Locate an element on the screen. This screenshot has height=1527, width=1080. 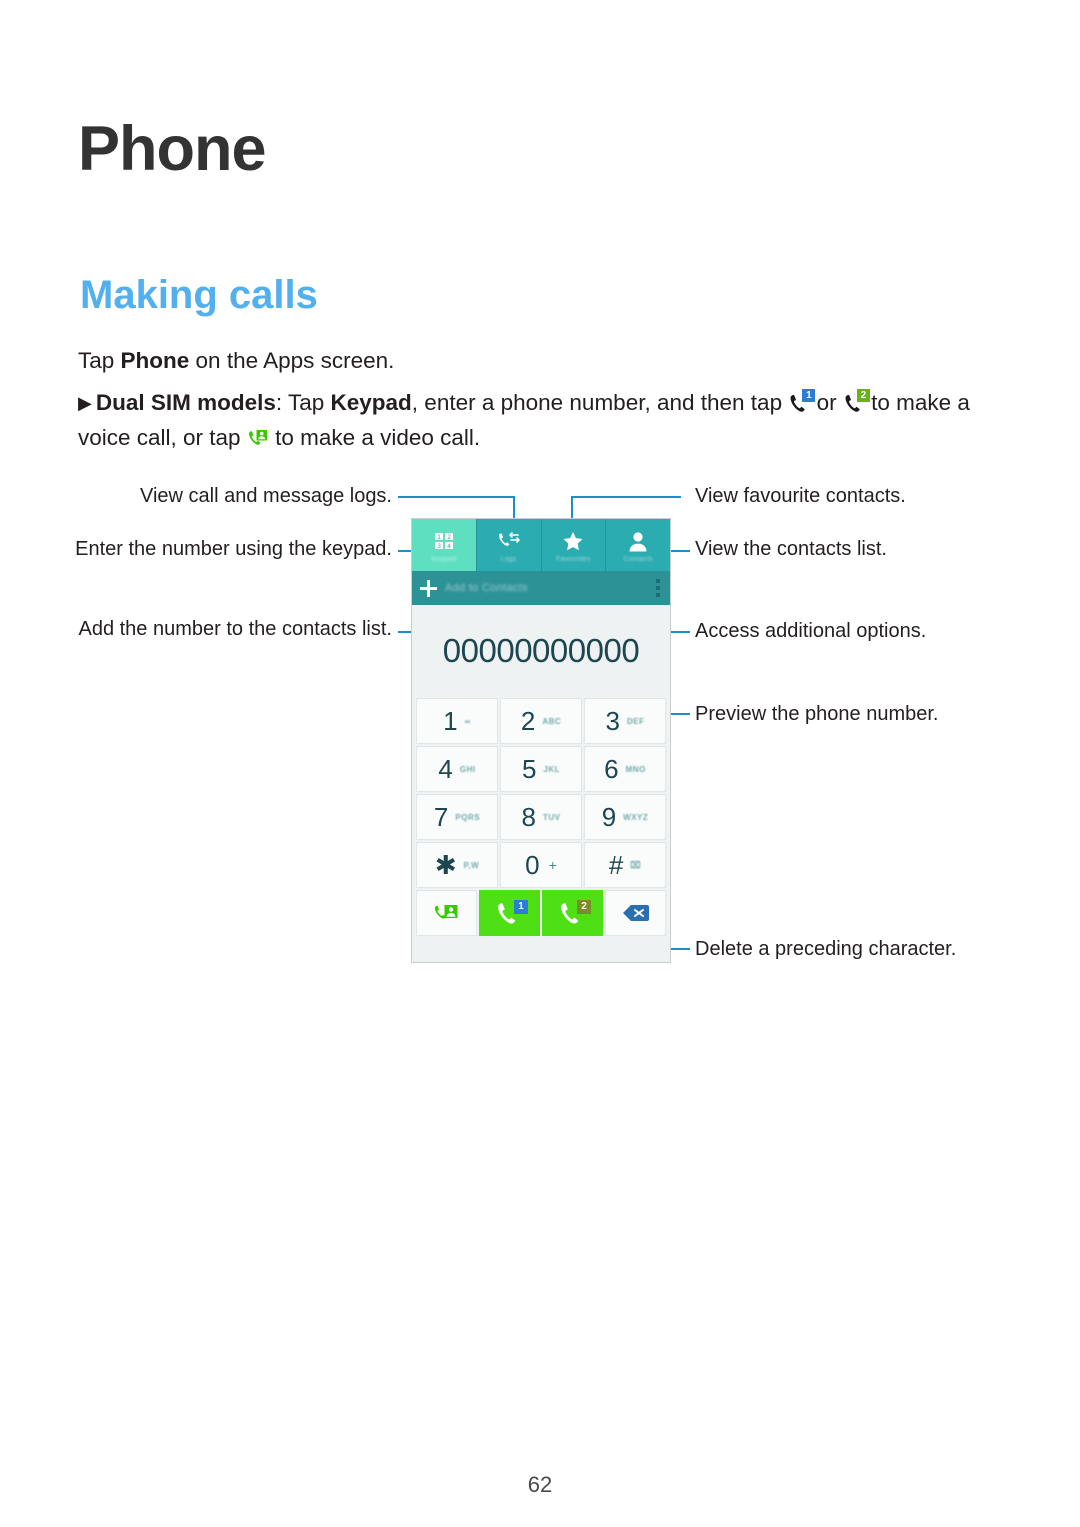
keypad-row: 1 ∞ 2 ABC 3 DEF is located at coordinates (541, 721).